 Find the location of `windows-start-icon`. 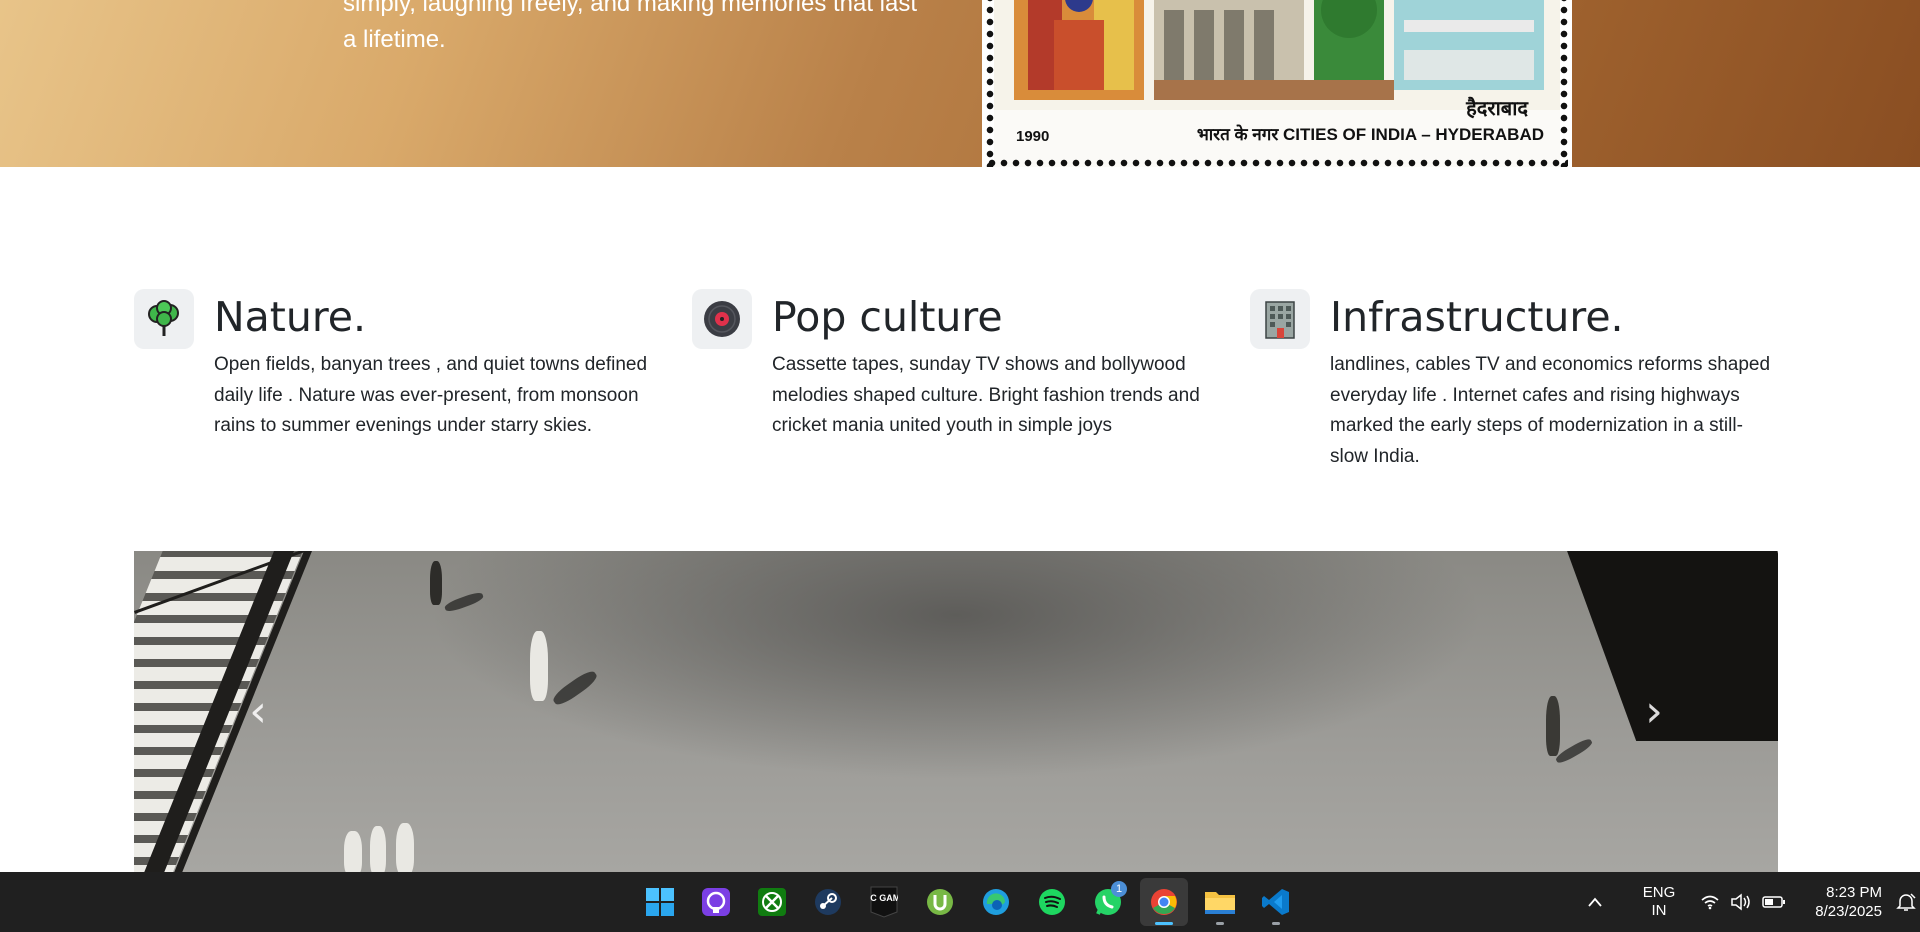

windows-start-icon is located at coordinates (660, 902).